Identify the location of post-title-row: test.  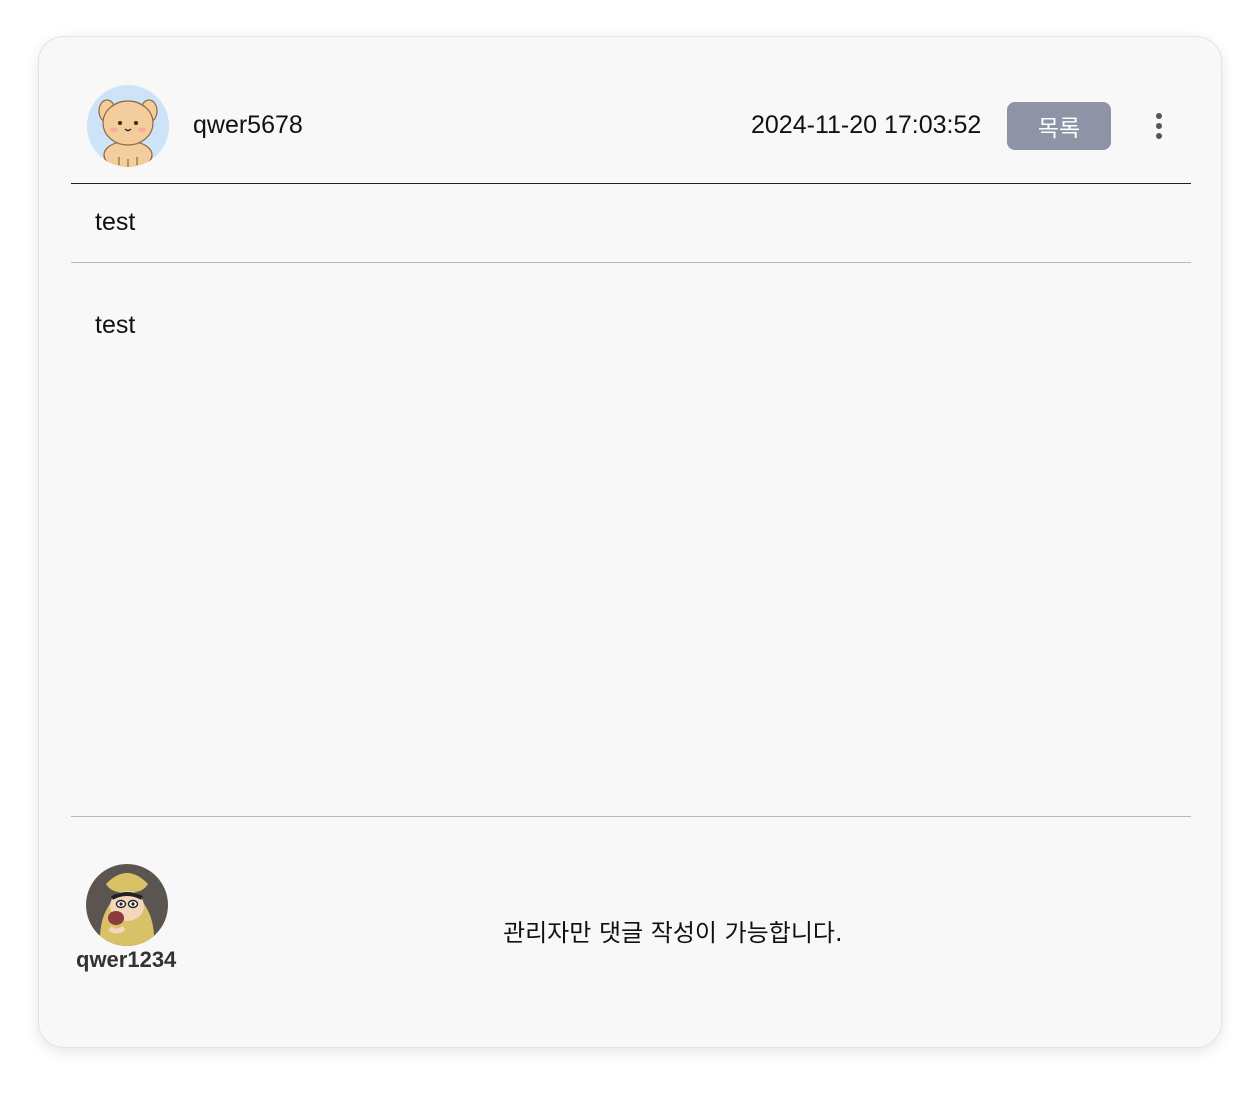
(631, 223).